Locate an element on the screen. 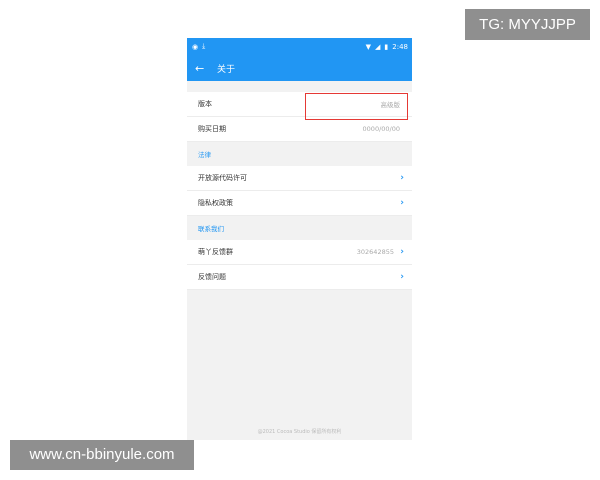  highlight-box is located at coordinates (356, 106).